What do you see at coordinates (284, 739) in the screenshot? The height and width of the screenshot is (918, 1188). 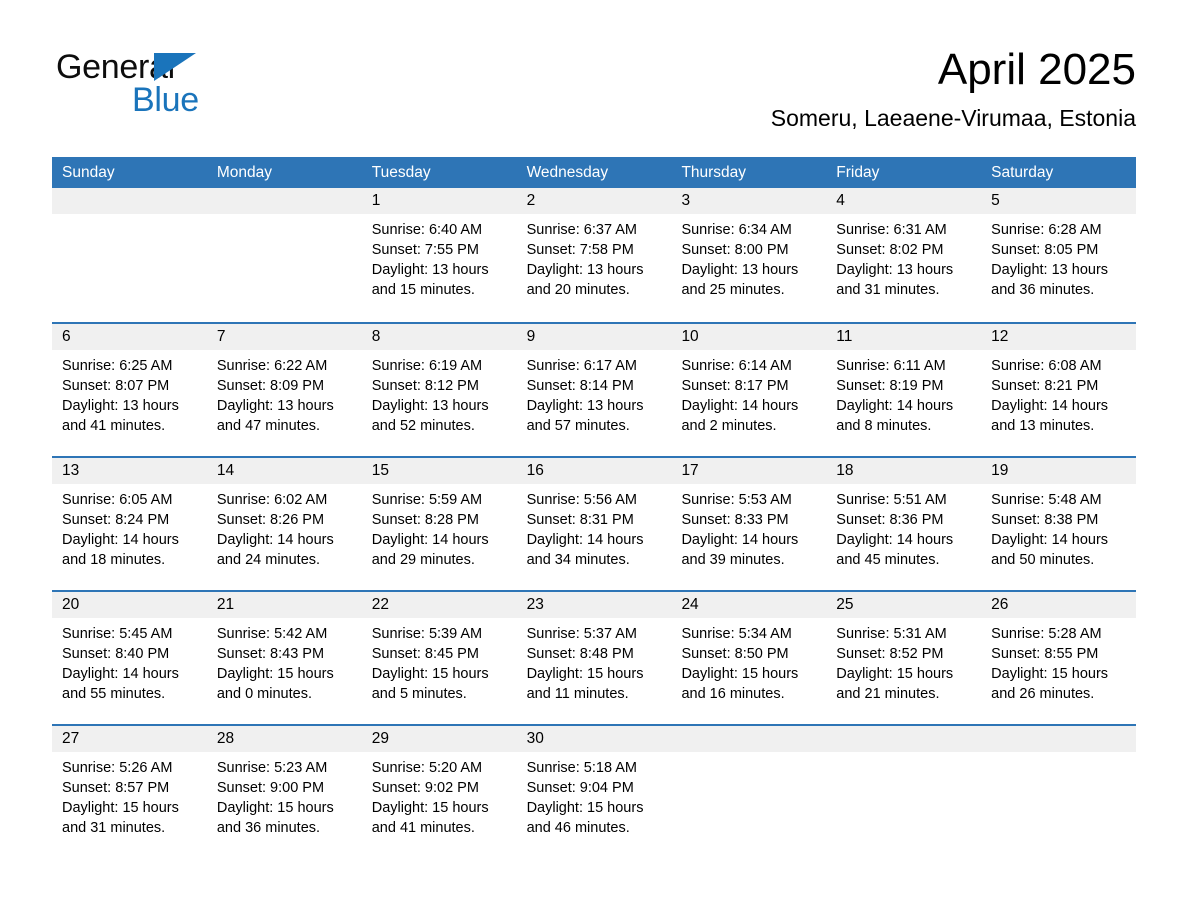 I see `day-number: 28` at bounding box center [284, 739].